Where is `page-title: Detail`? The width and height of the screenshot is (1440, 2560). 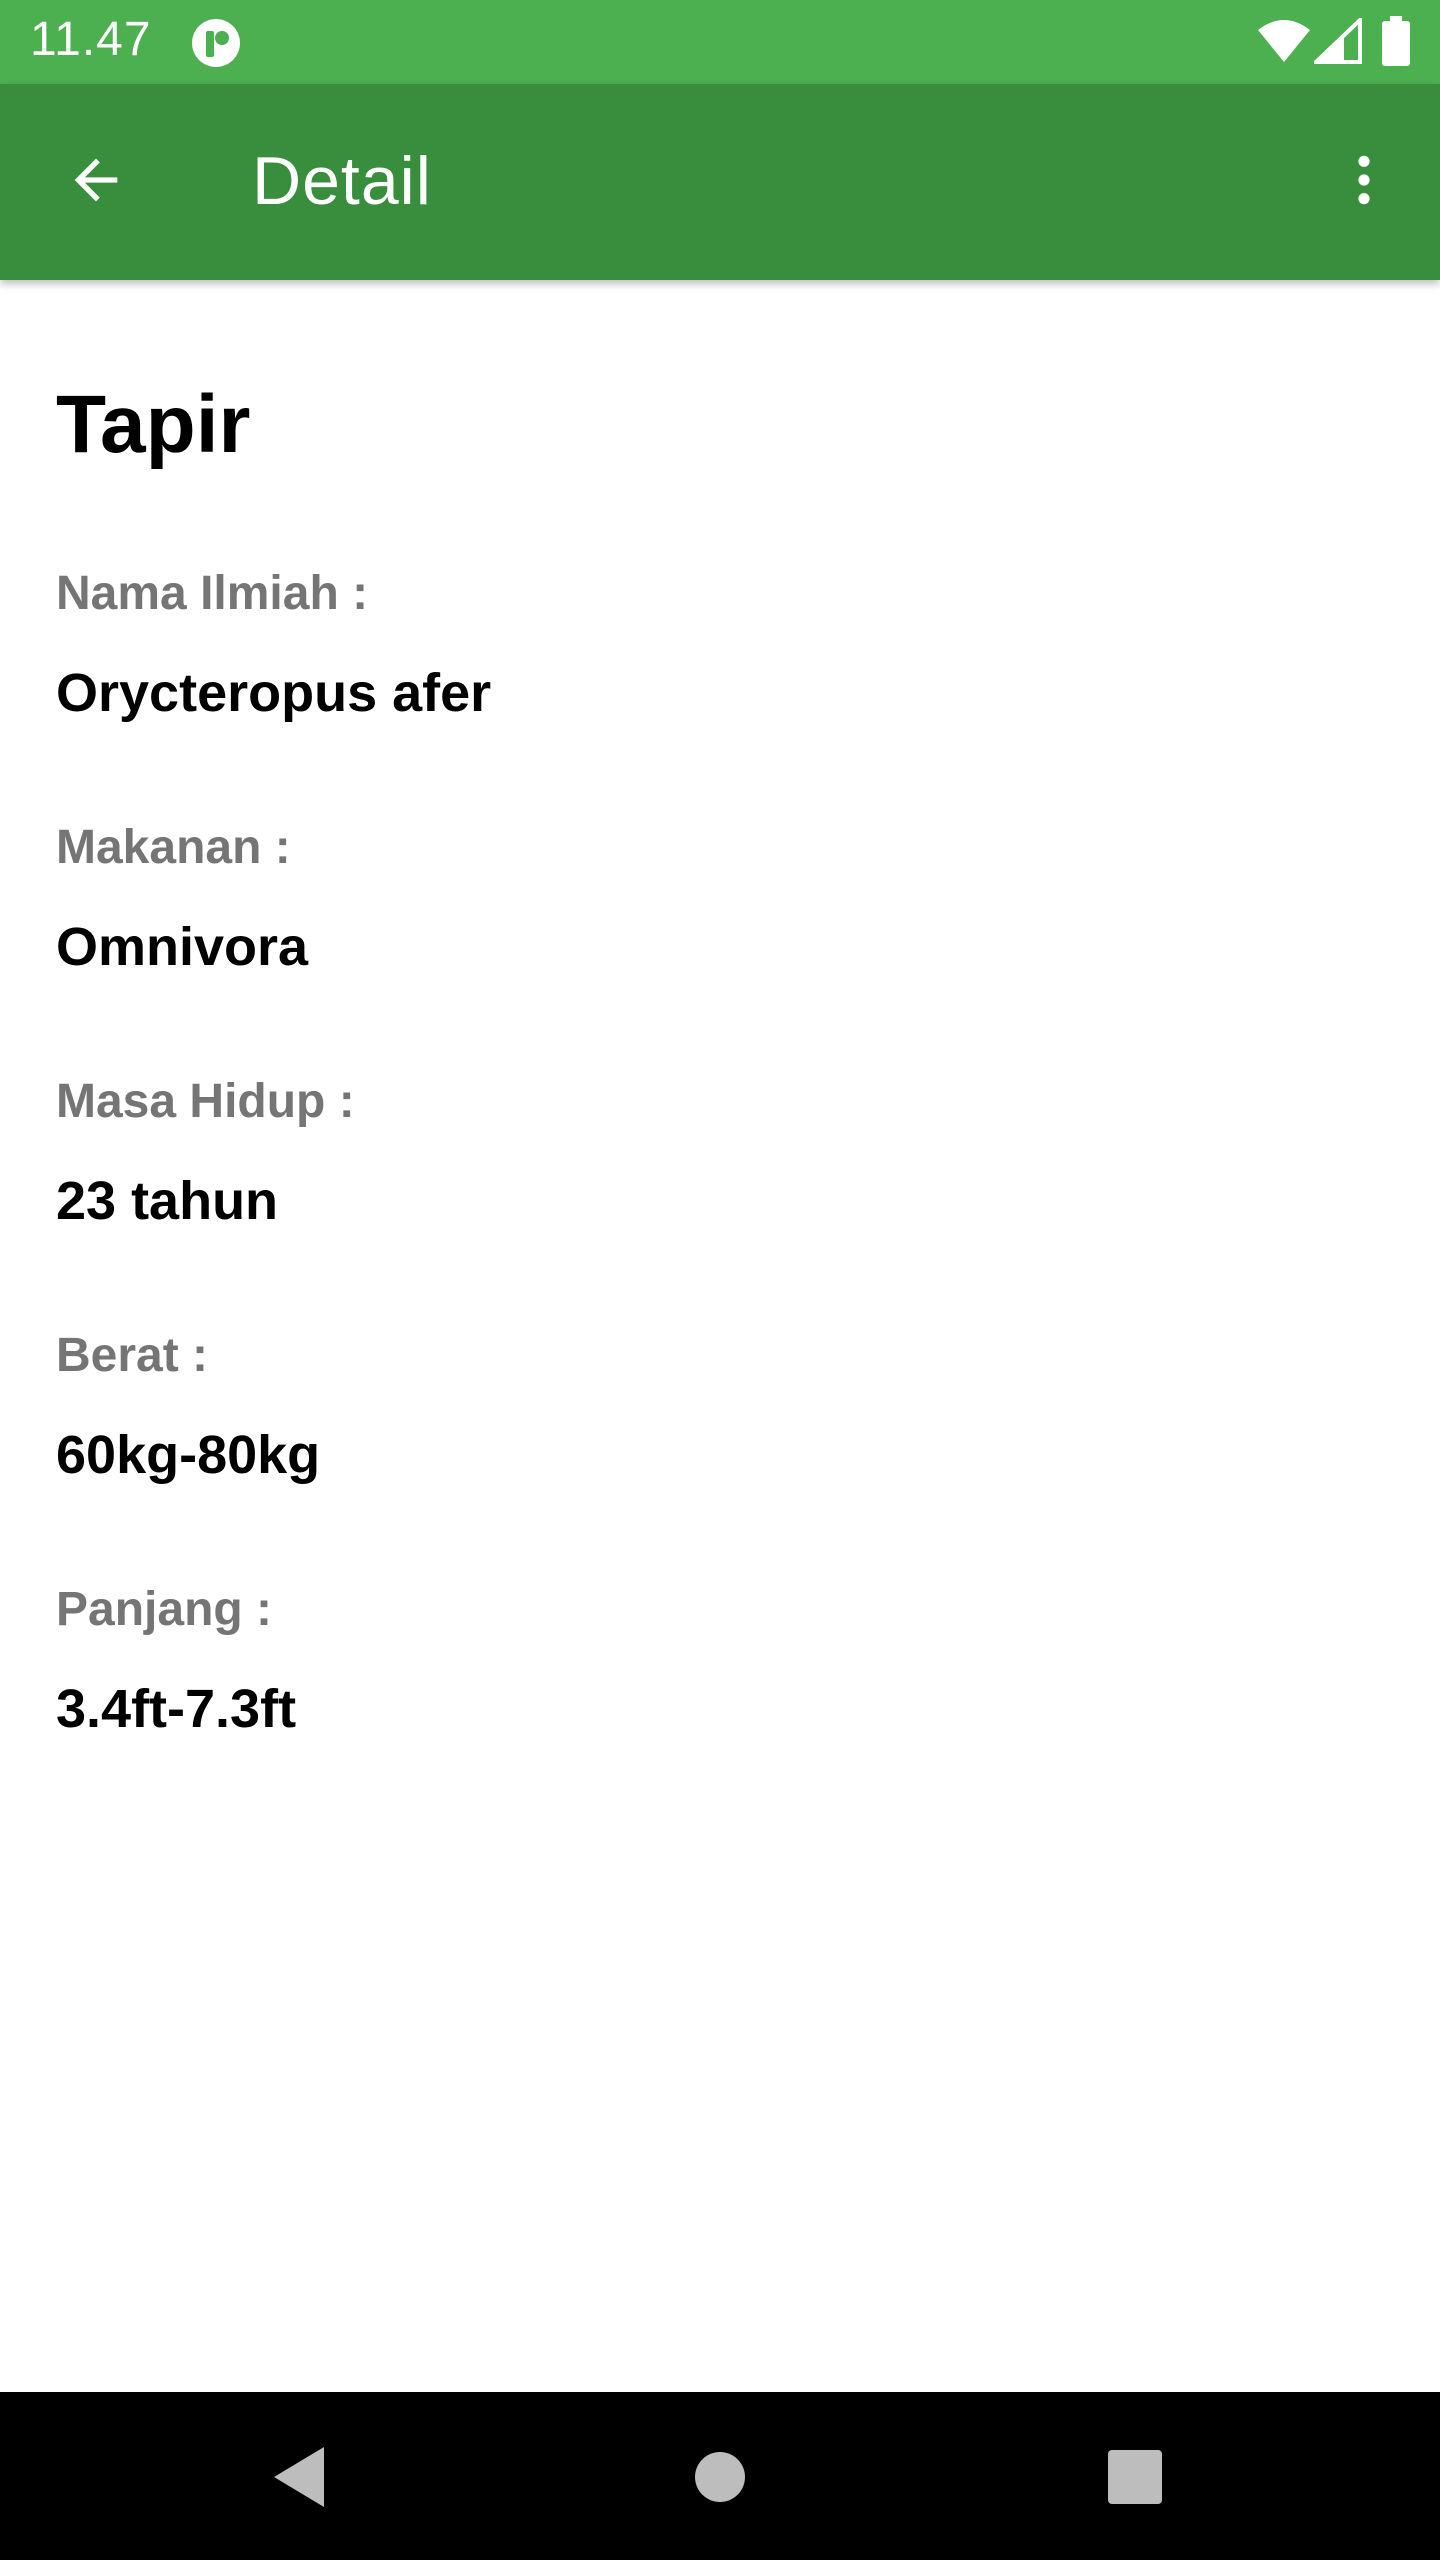 page-title: Detail is located at coordinates (342, 181).